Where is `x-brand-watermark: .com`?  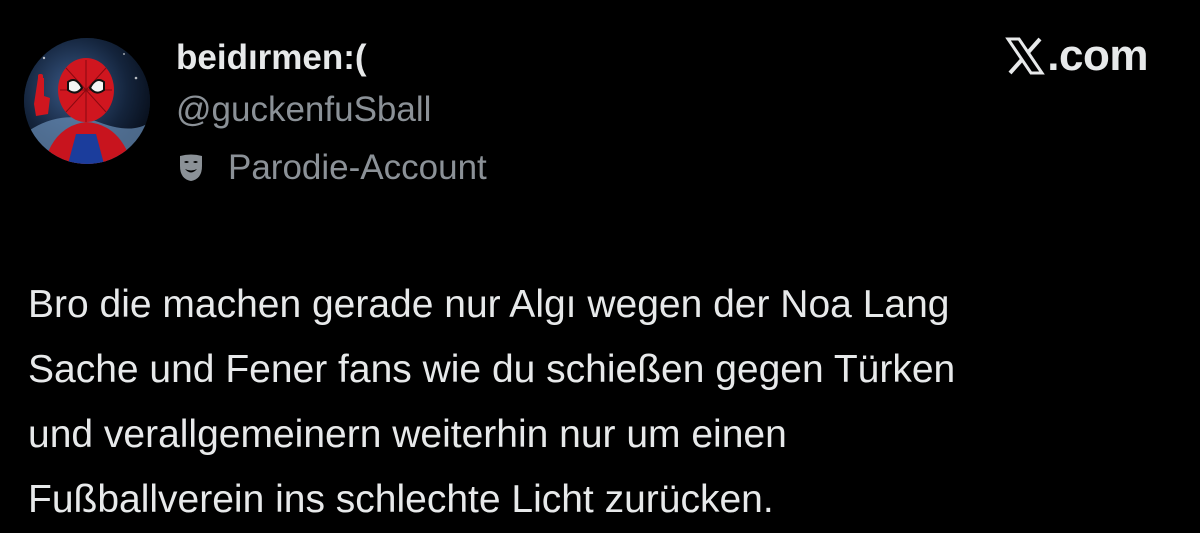 x-brand-watermark: .com is located at coordinates (1076, 56).